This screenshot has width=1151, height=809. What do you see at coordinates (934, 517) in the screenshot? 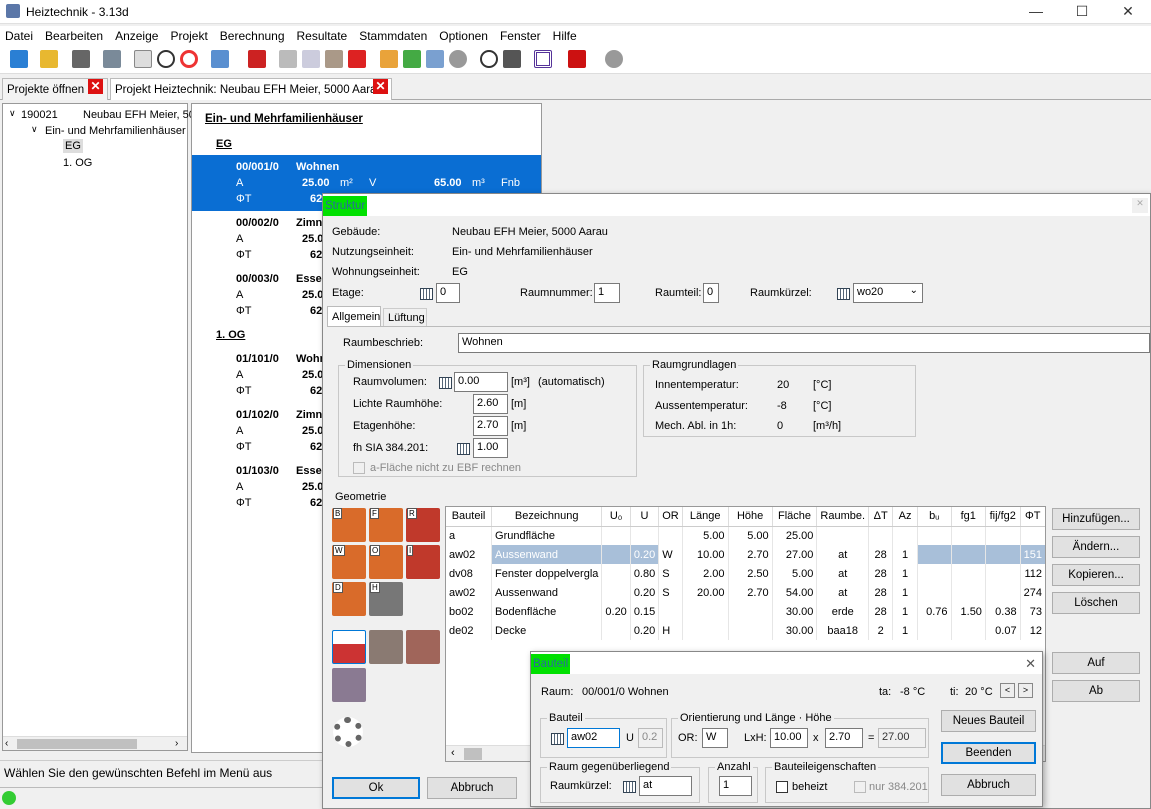
I see `column-header: bᵤ` at bounding box center [934, 517].